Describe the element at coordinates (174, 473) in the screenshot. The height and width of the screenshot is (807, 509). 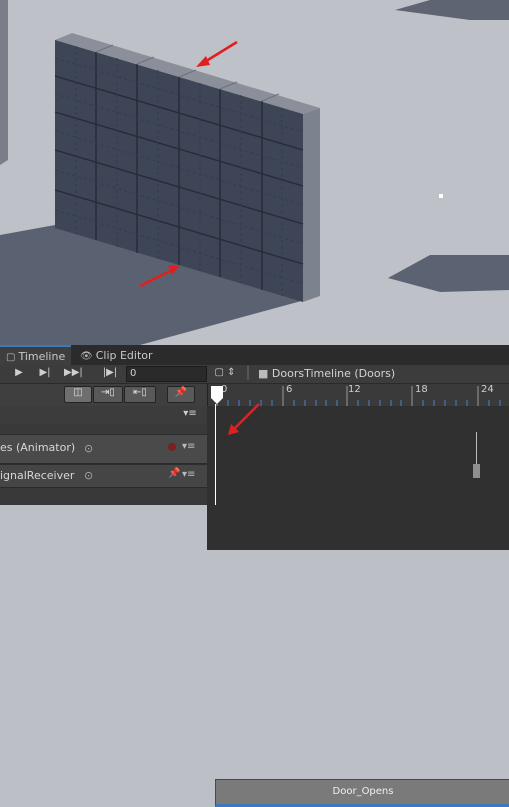
I see `pin-icon: 📌` at that location.